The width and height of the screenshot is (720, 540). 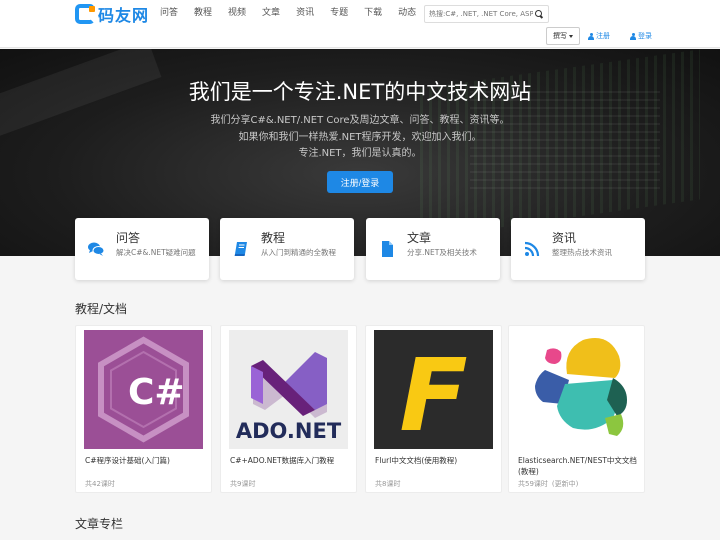 I want to click on section-title-tutorials: 教程/文档, so click(x=101, y=309).